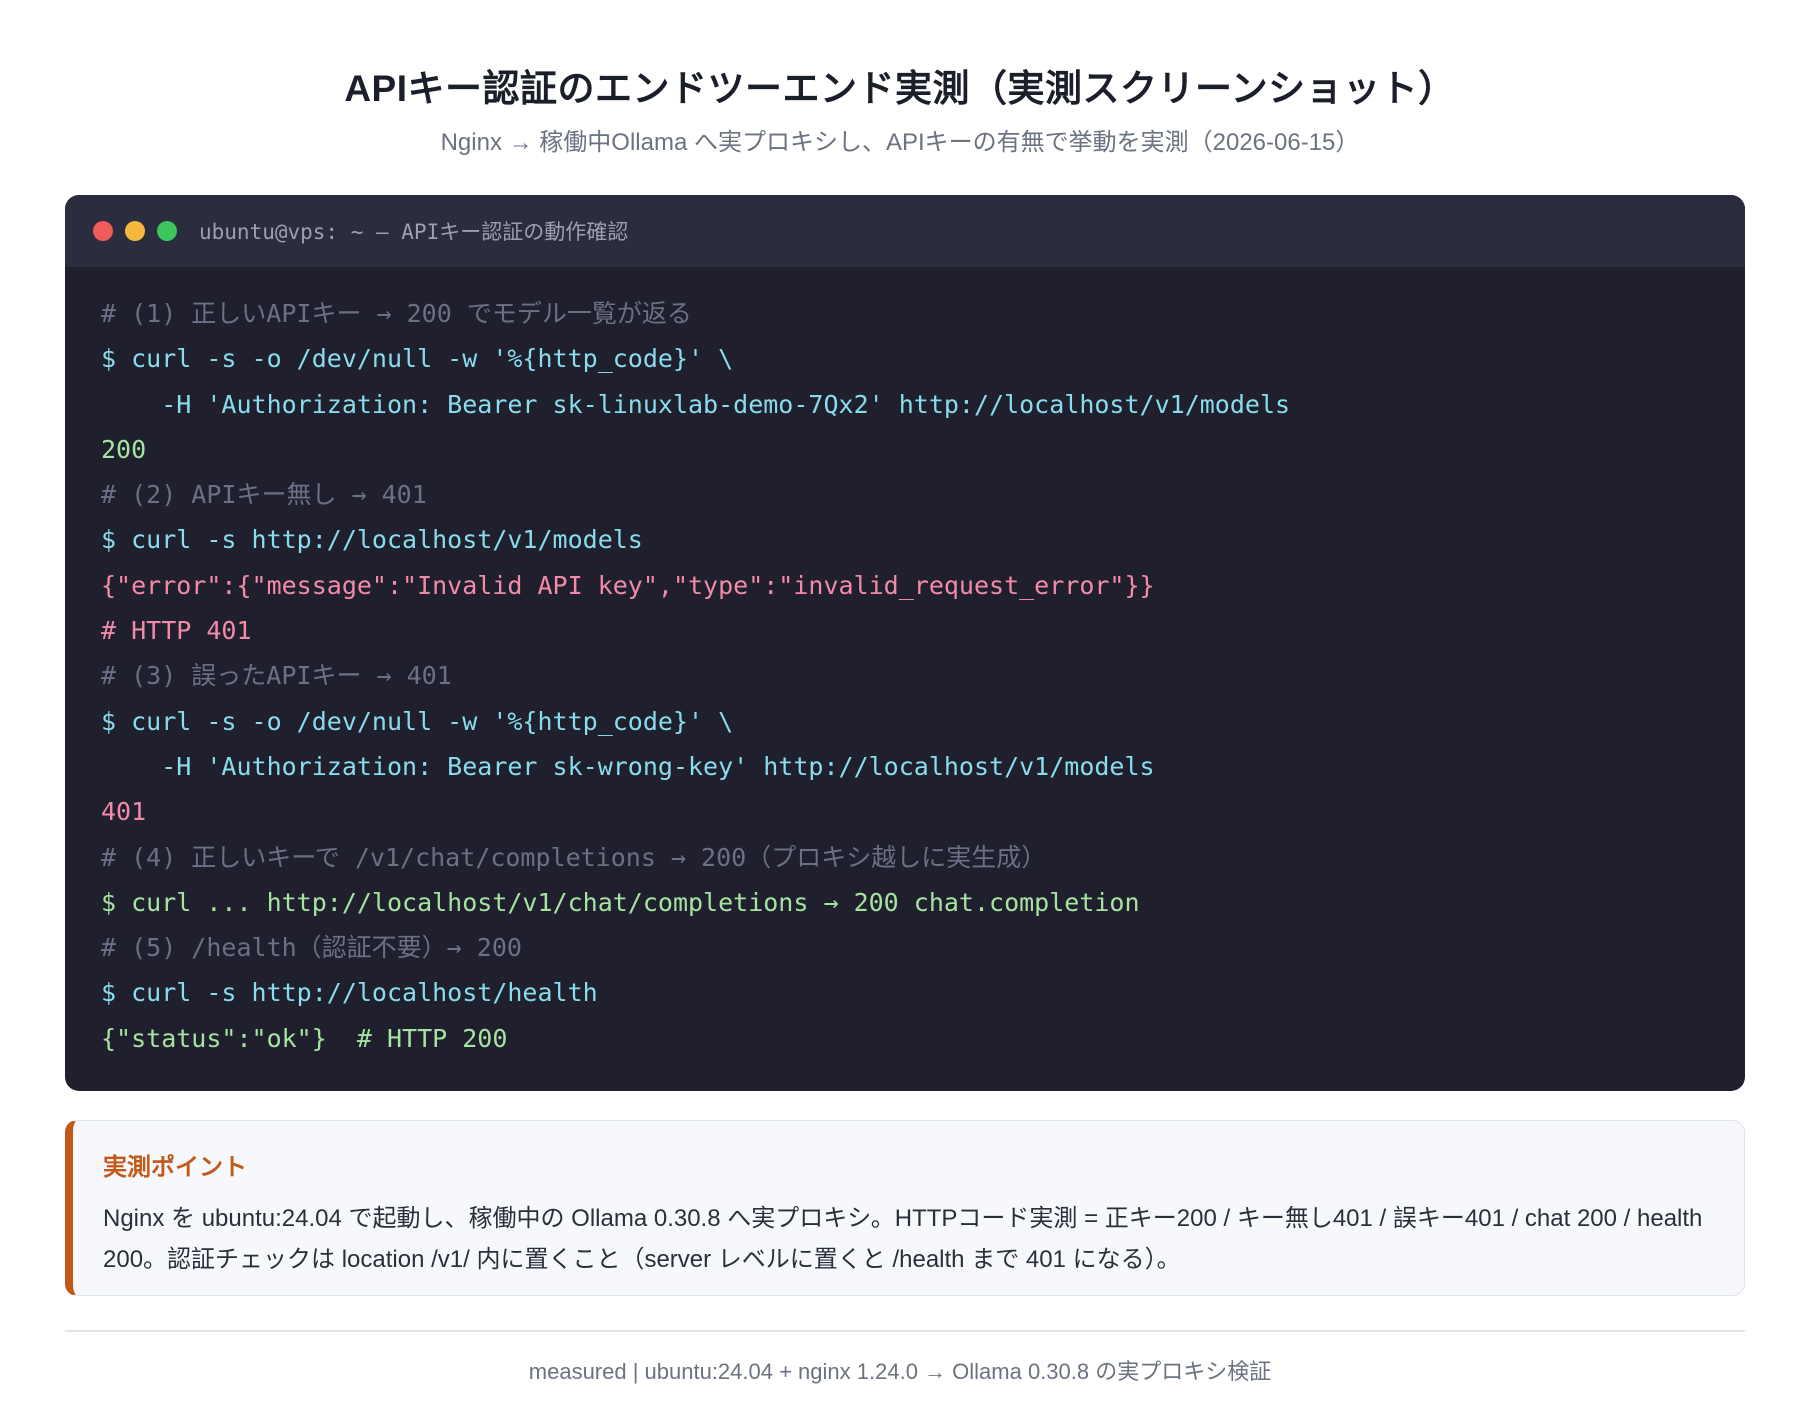 The height and width of the screenshot is (1416, 1800). What do you see at coordinates (905, 231) in the screenshot?
I see `terminal-titlebar: ubuntu@vps: ~ — APIキー認証の動作確認` at bounding box center [905, 231].